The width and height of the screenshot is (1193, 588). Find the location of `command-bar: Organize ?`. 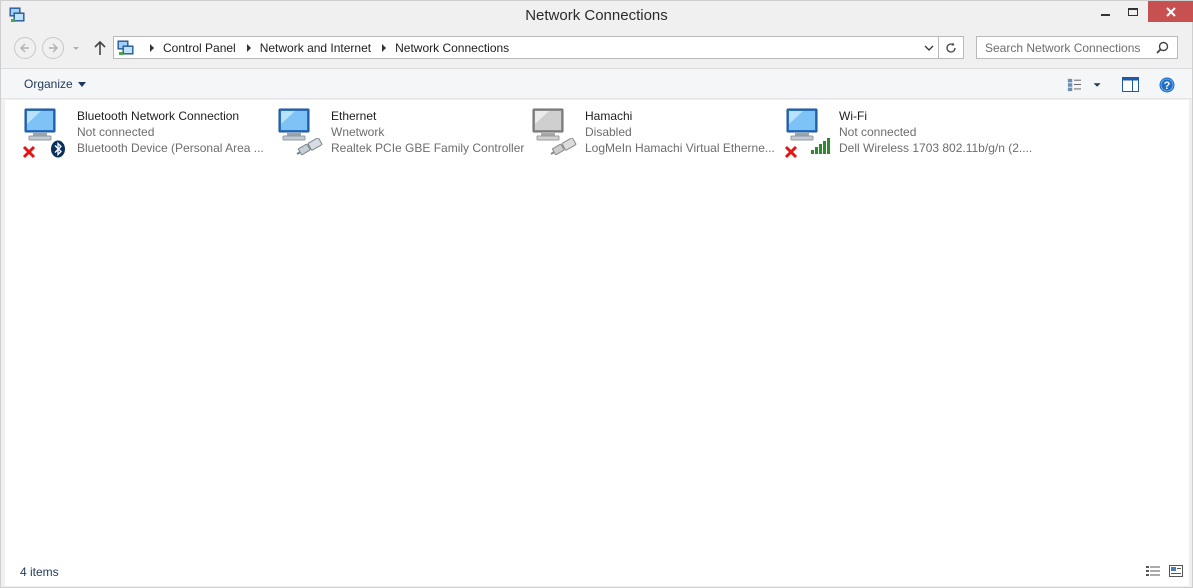

command-bar: Organize ? is located at coordinates (596, 83).